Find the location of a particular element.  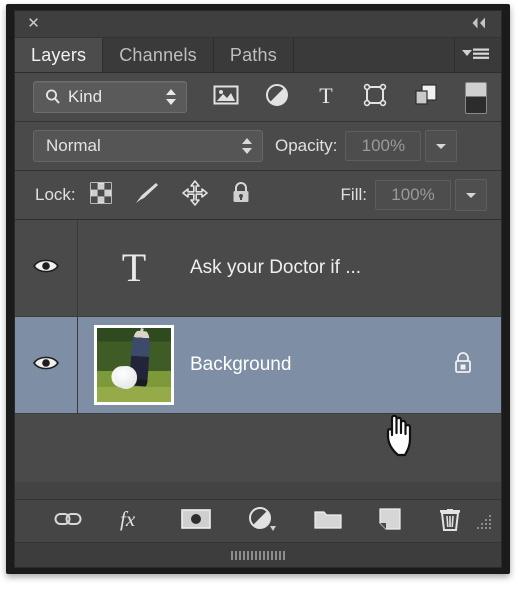

filter-enable-toggle is located at coordinates (476, 98).